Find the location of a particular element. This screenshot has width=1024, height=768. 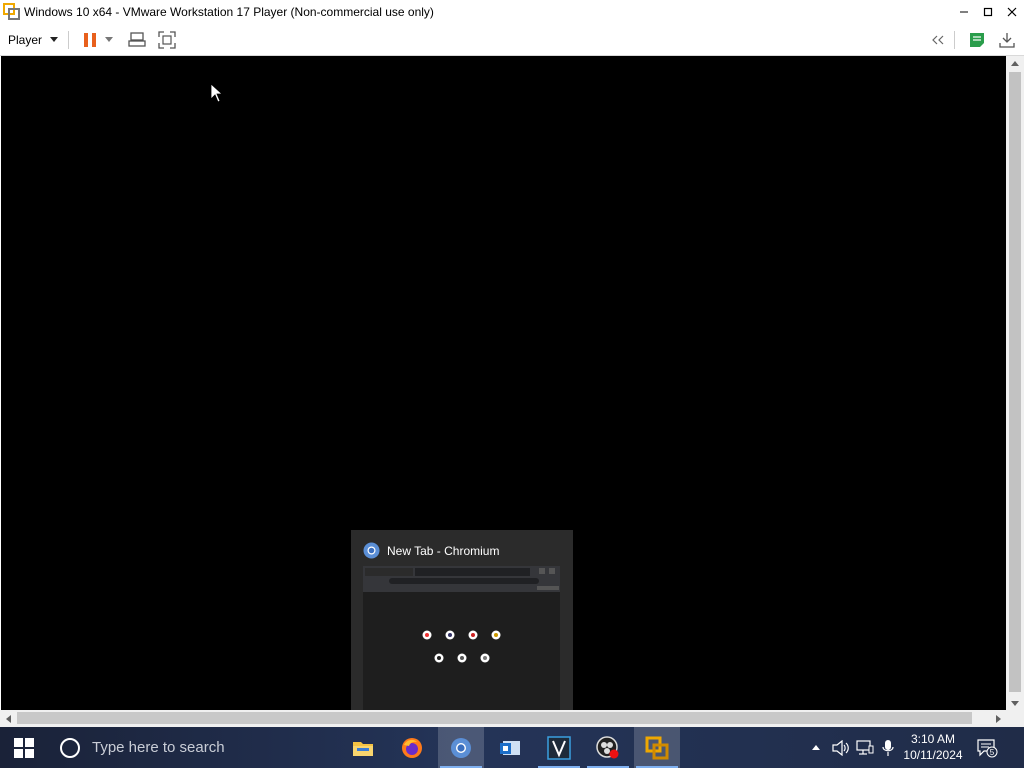

window-preview is located at coordinates (461, 638).